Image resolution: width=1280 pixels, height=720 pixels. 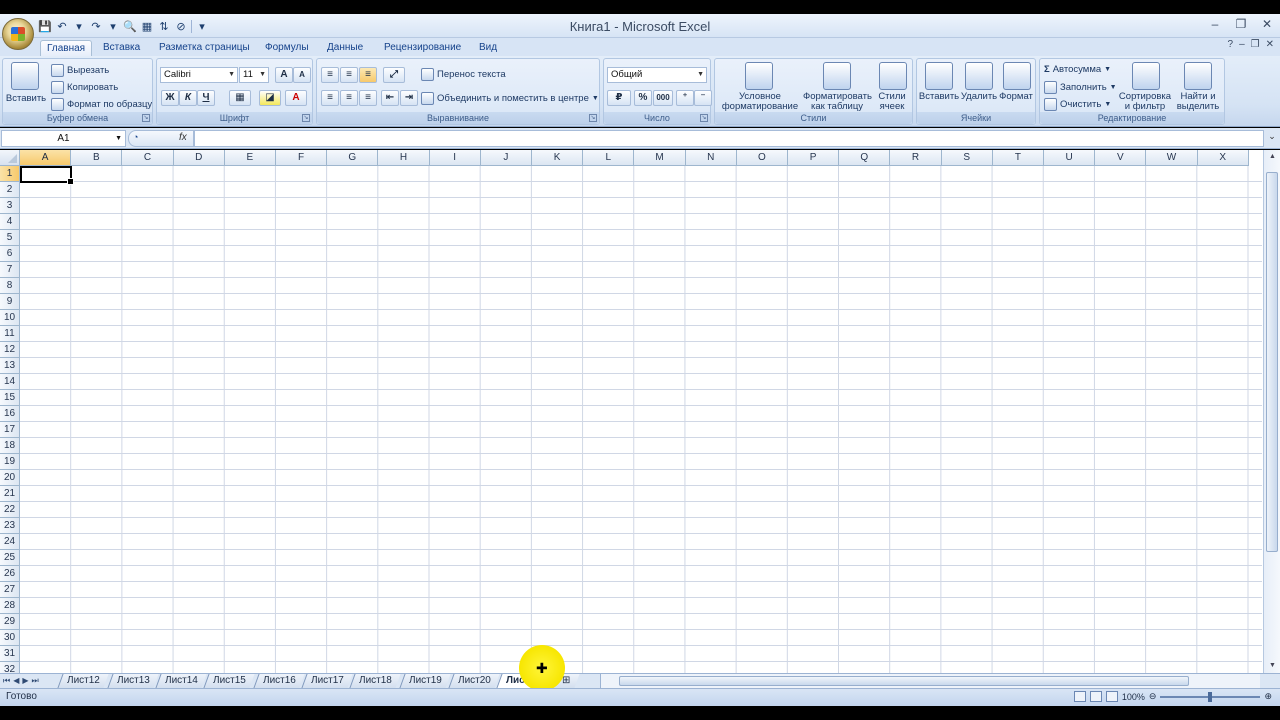 What do you see at coordinates (66, 48) in the screenshot?
I see `tab-home: Главная` at bounding box center [66, 48].